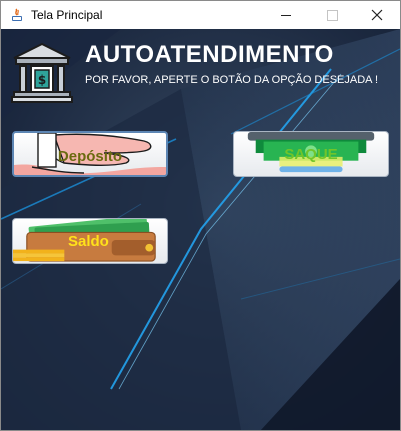  What do you see at coordinates (42, 72) in the screenshot?
I see `bank-icon: $` at bounding box center [42, 72].